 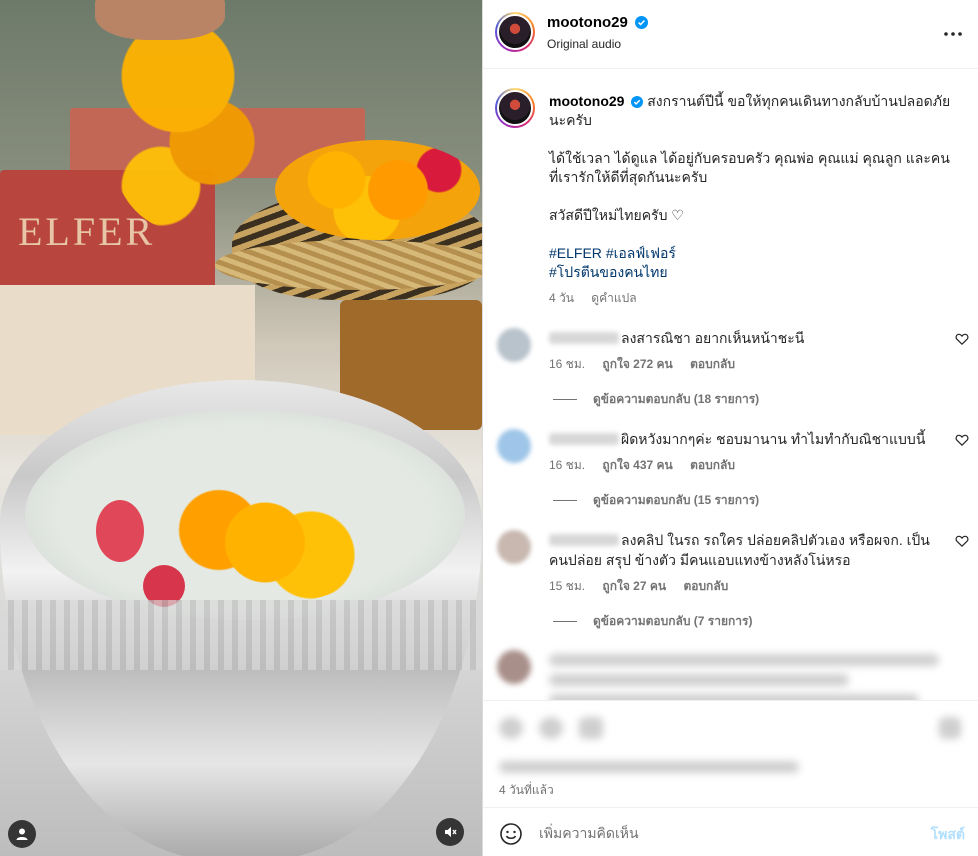 I want to click on tagged-users-button, so click(x=22, y=834).